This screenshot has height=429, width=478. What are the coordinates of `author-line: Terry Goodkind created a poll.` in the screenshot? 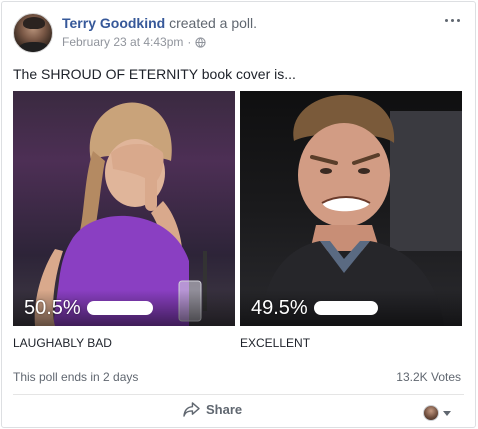 It's located at (159, 23).